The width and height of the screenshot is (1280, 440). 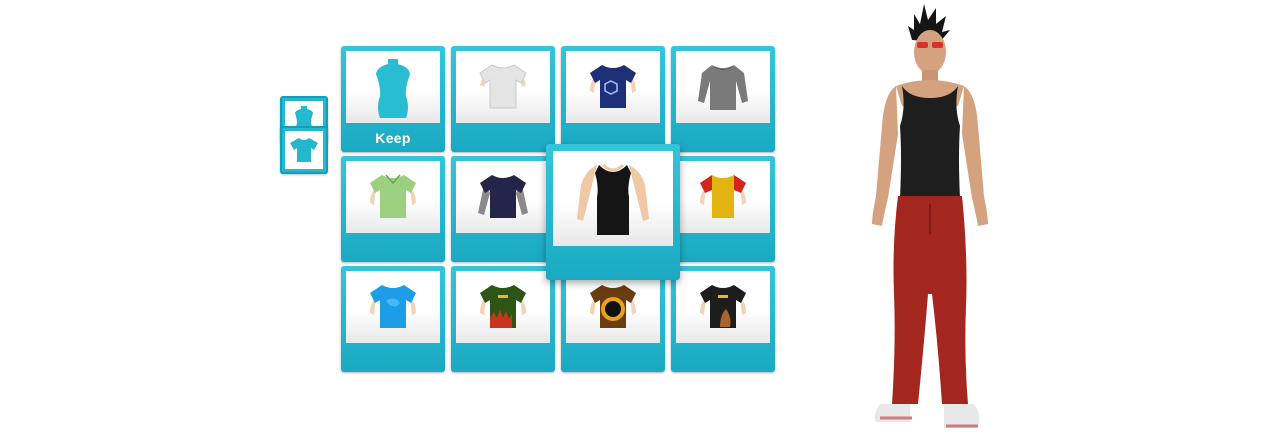 I want to click on shirt-card-white-tshirt, so click(x=503, y=99).